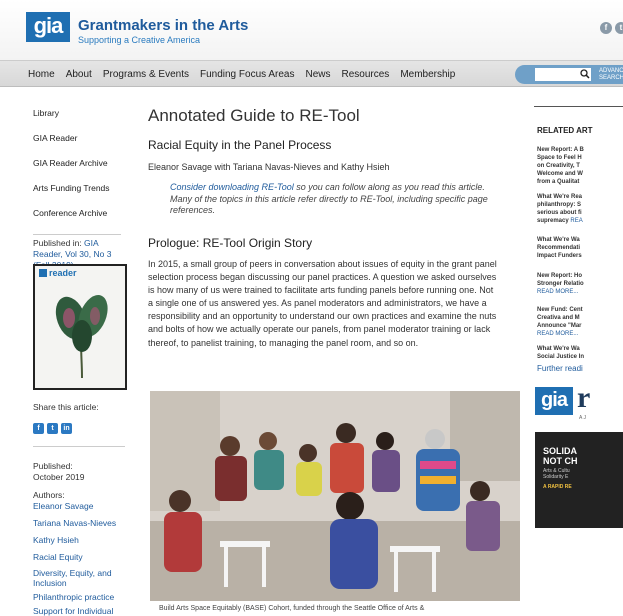 The height and width of the screenshot is (616, 623). Describe the element at coordinates (366, 74) in the screenshot. I see `nav-resources: Resources` at that location.